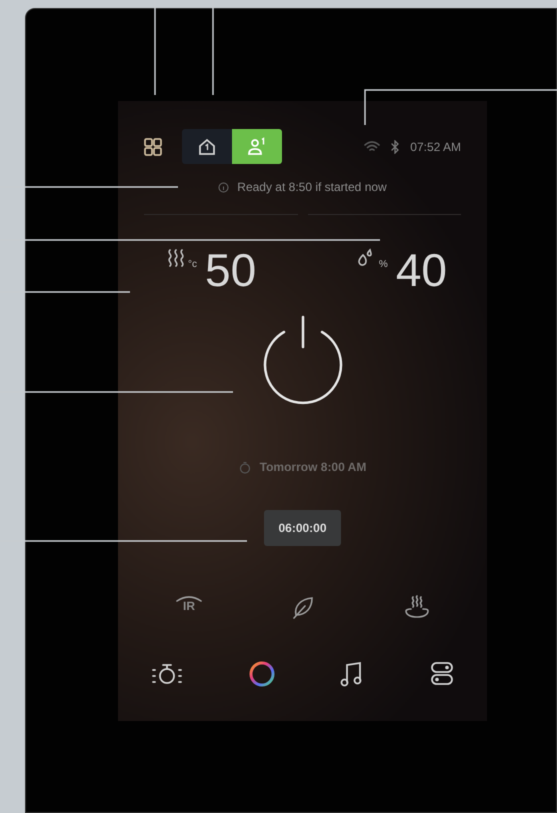 Image resolution: width=557 pixels, height=813 pixels. I want to click on ready-time-message: Ready at 8:50 if started now, so click(312, 187).